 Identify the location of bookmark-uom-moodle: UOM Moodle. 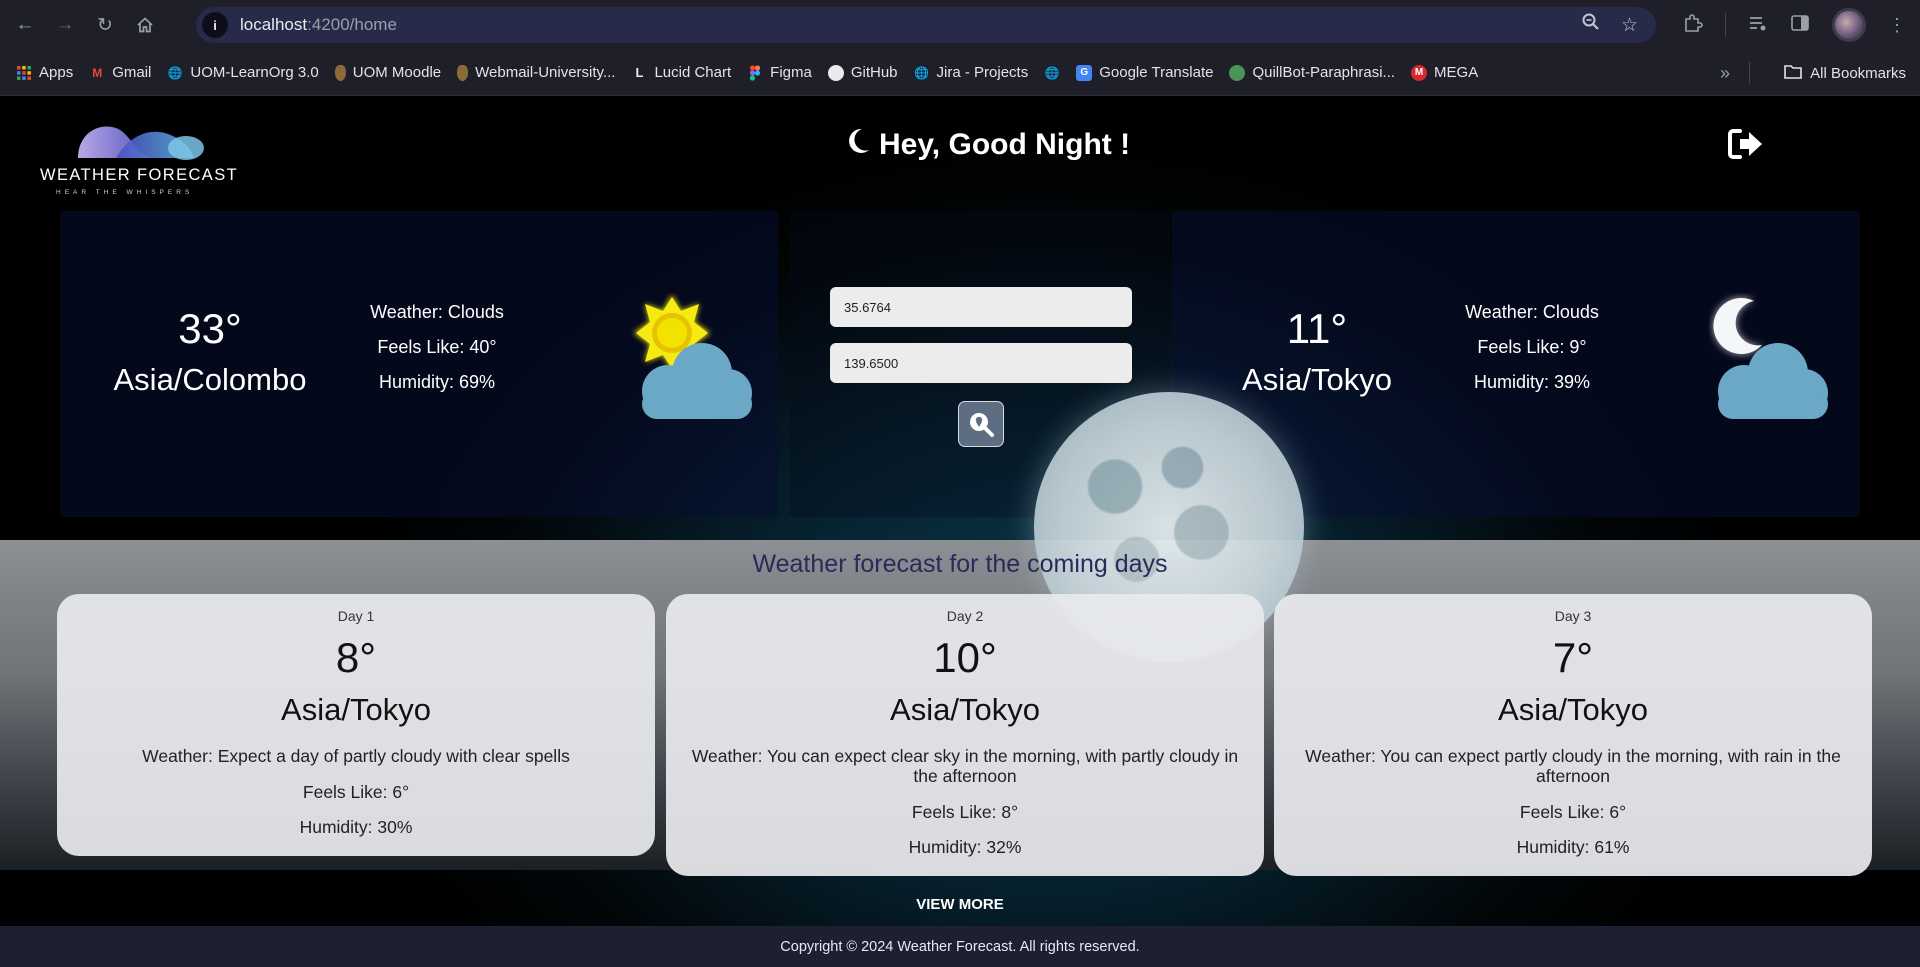
(388, 72).